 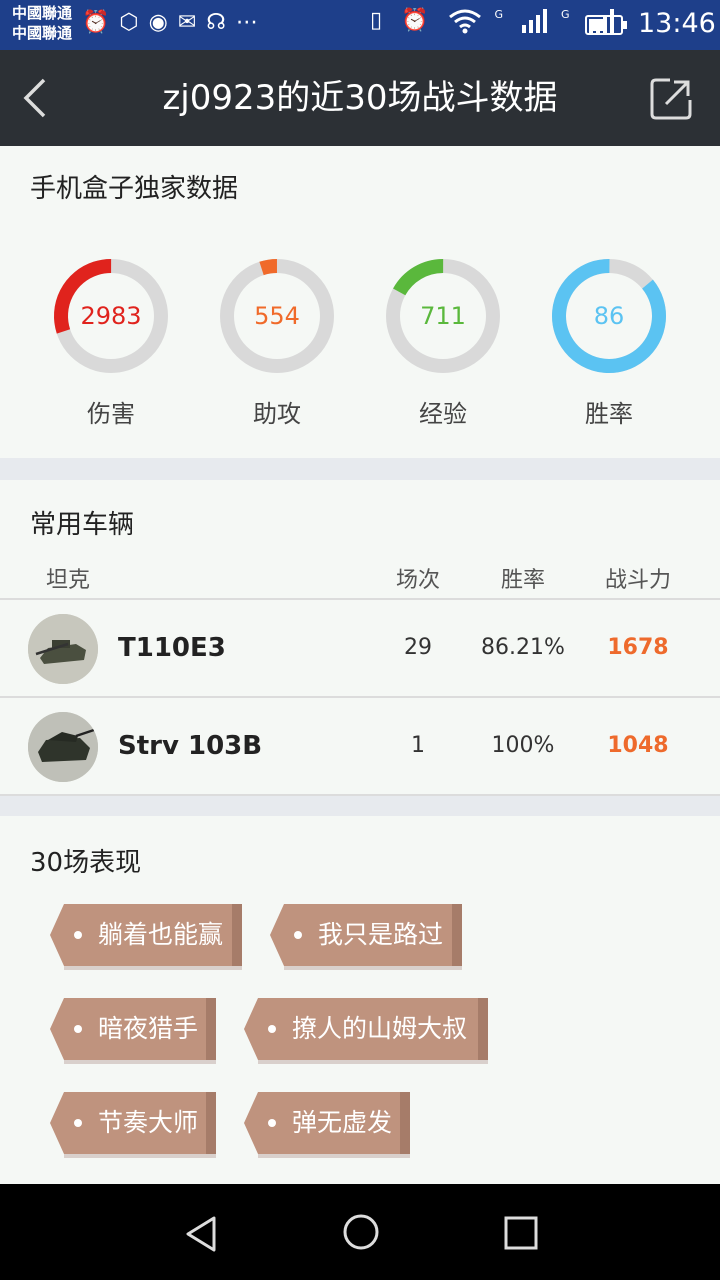 What do you see at coordinates (163, 22) in the screenshot?
I see `chat-bubble-icon: ◉` at bounding box center [163, 22].